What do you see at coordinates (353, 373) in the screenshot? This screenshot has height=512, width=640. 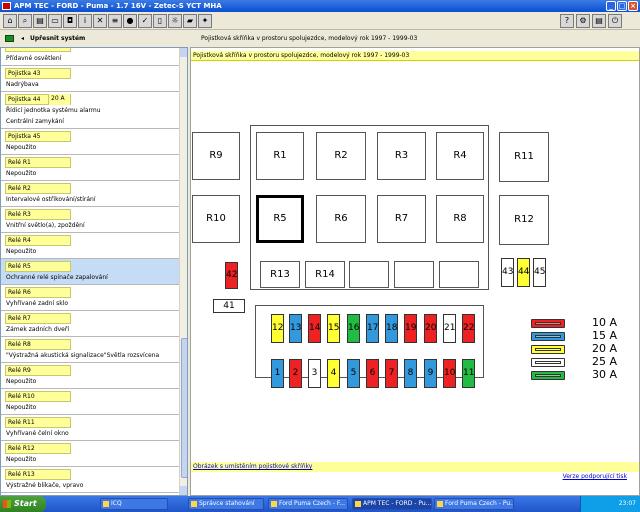 I see `fuse-5: 5` at bounding box center [353, 373].